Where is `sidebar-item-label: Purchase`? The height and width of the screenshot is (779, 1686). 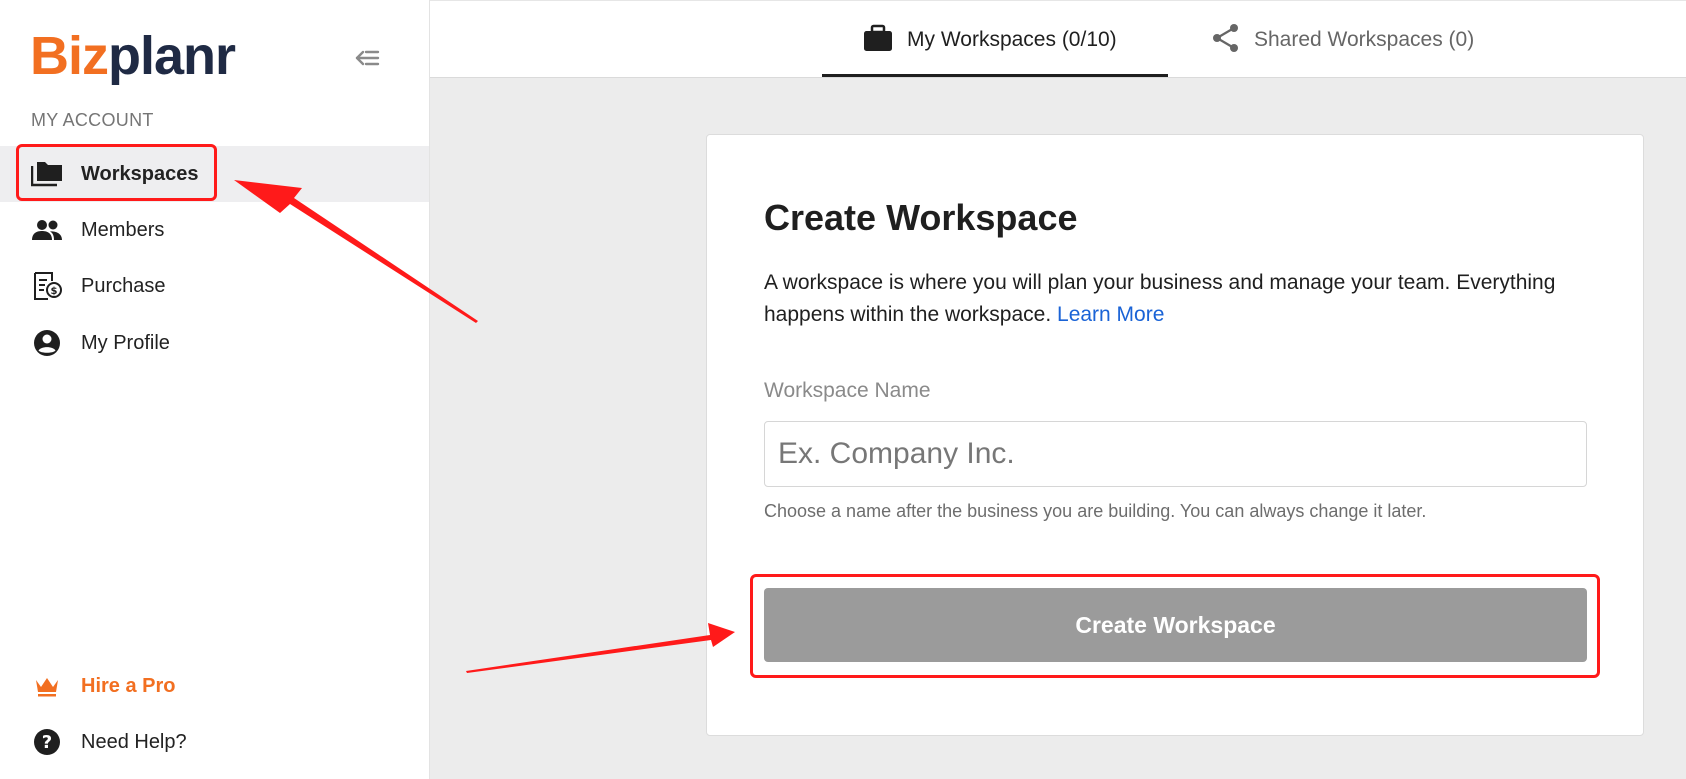
sidebar-item-label: Purchase is located at coordinates (123, 285).